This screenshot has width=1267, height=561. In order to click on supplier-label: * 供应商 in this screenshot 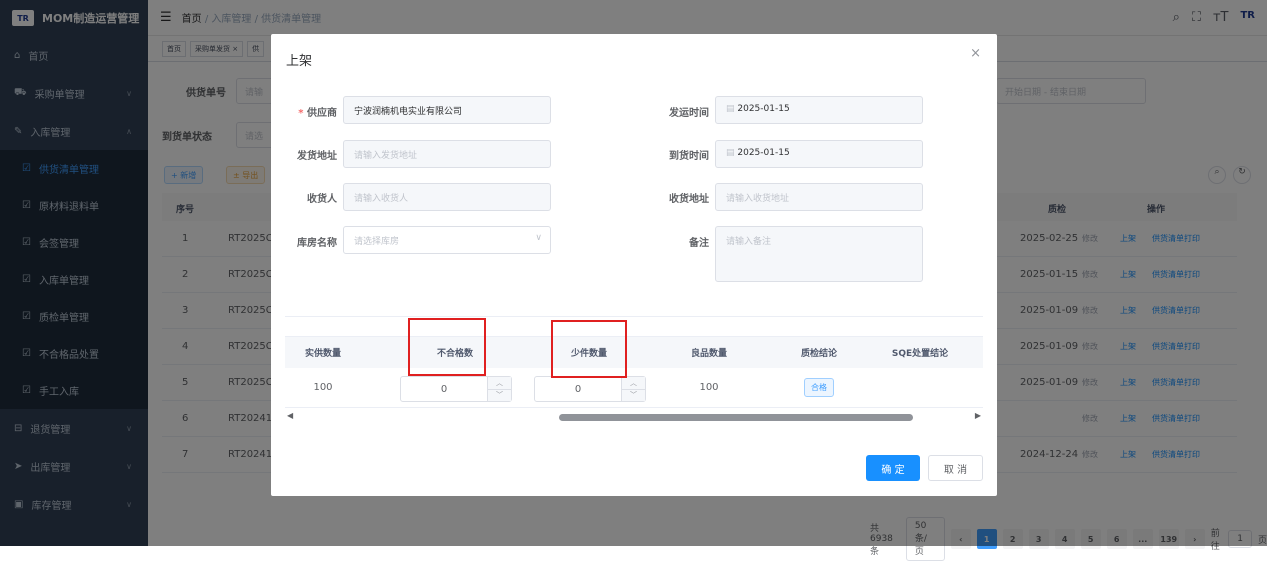, I will do `click(311, 111)`.